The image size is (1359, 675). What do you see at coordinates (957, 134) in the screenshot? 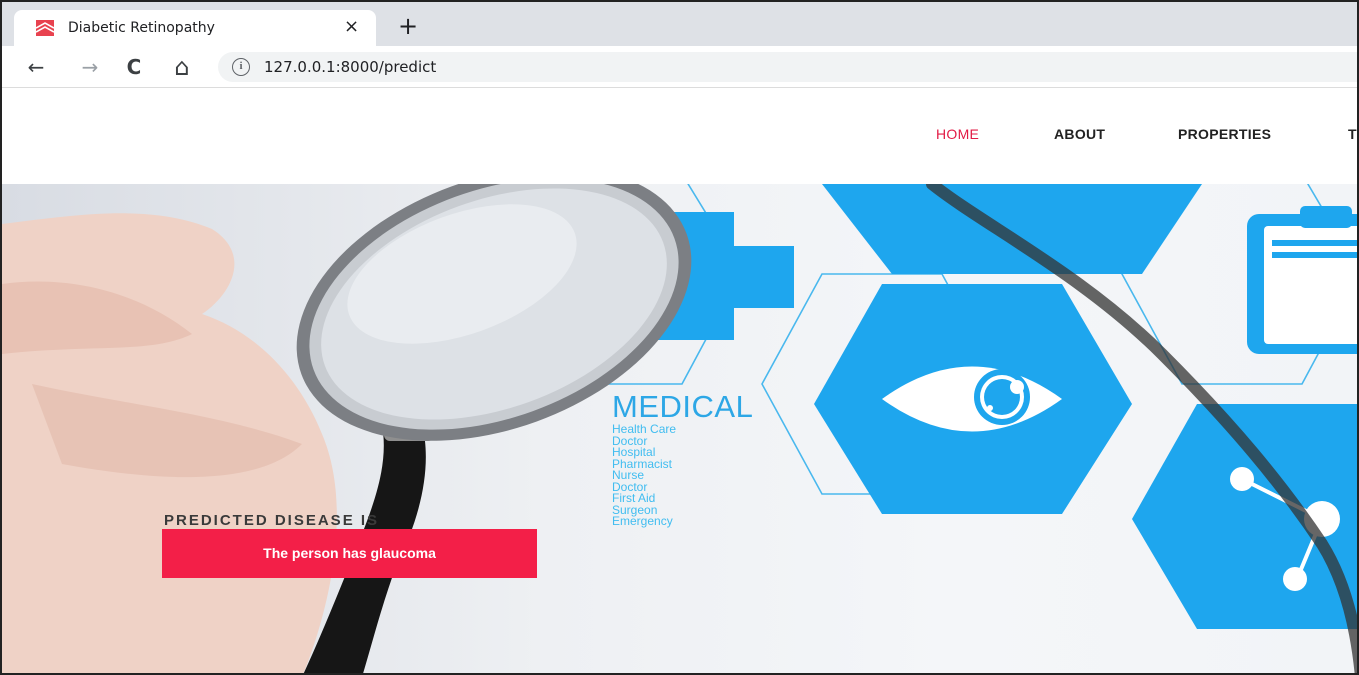
I see `nav-home: HOME` at bounding box center [957, 134].